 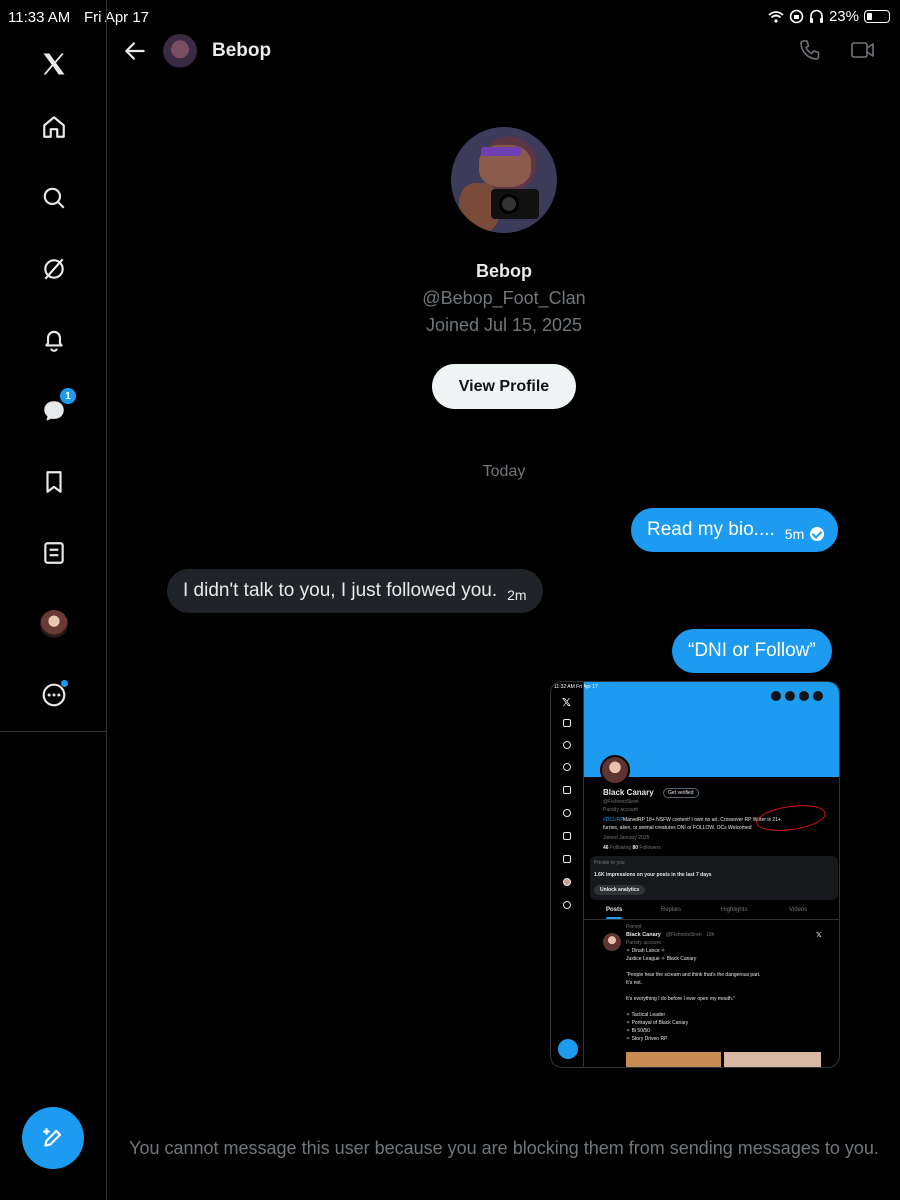 I want to click on message-time: 5m, so click(x=794, y=534).